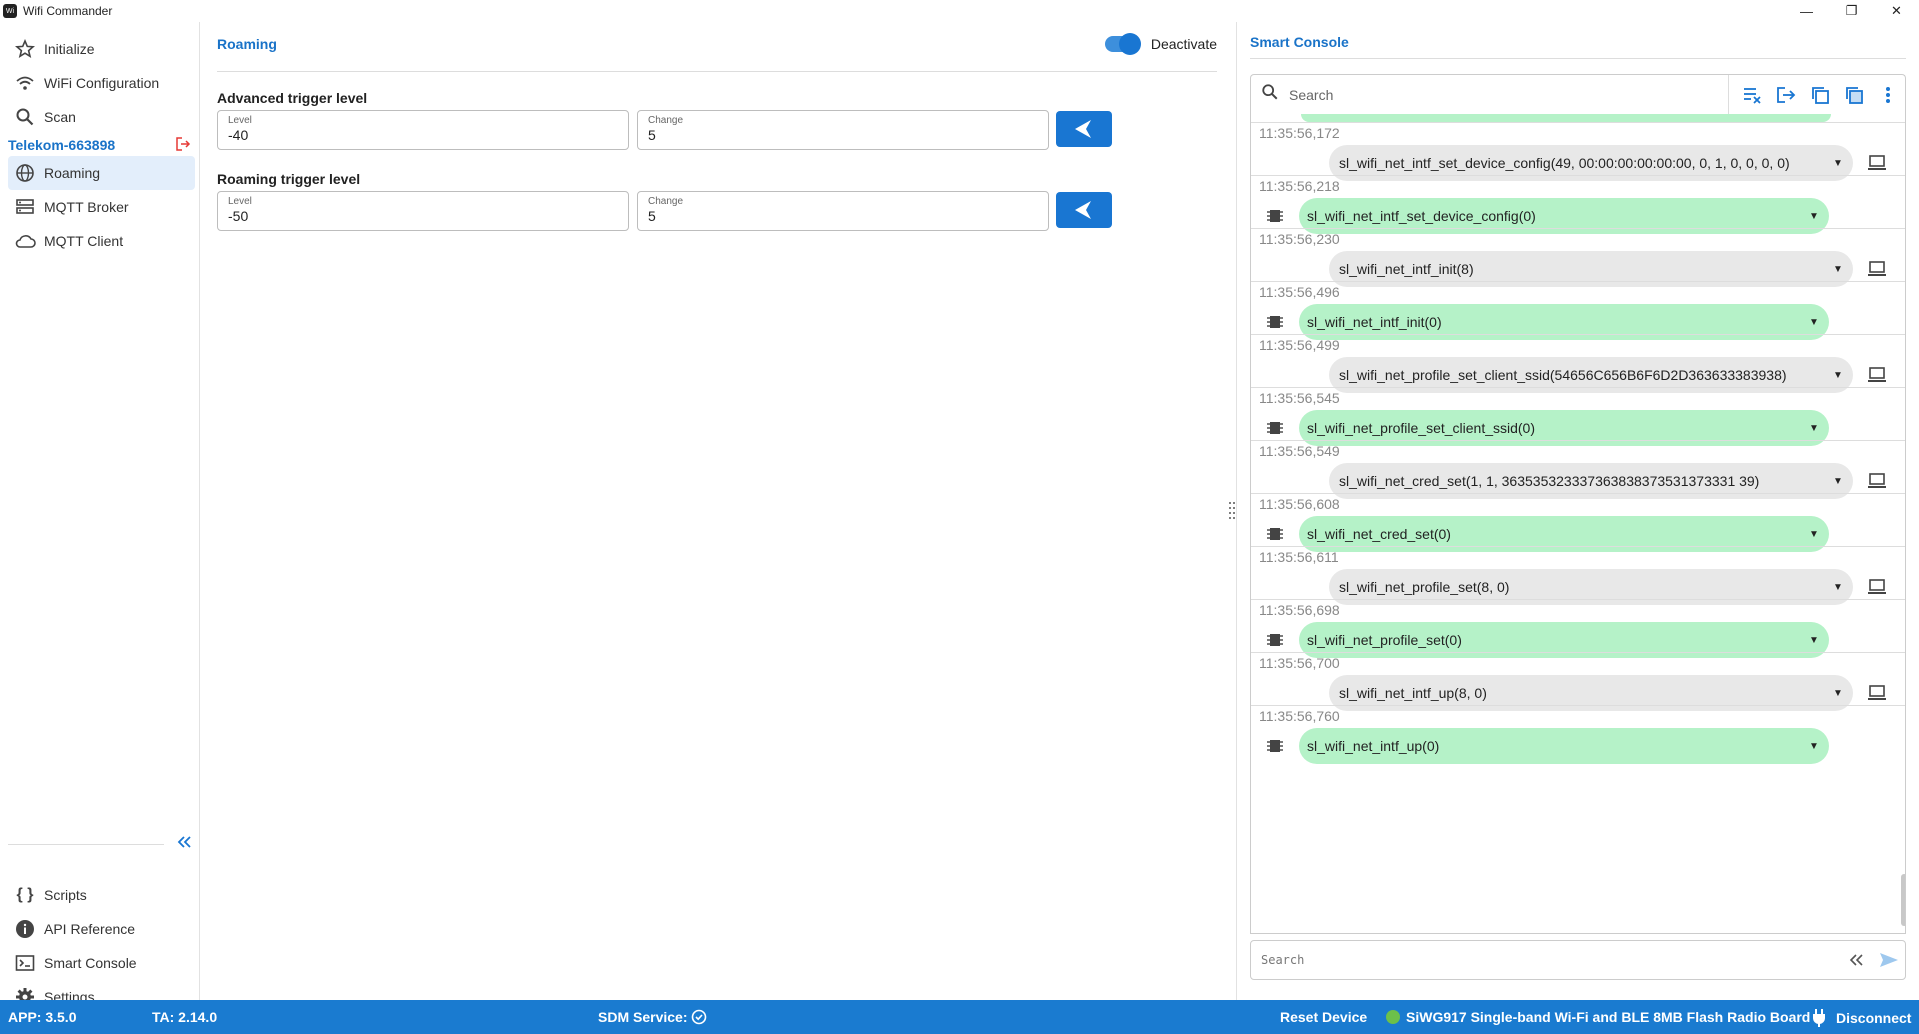 The height and width of the screenshot is (1034, 1919). What do you see at coordinates (69, 49) in the screenshot?
I see `sidebar-item-label: Initialize` at bounding box center [69, 49].